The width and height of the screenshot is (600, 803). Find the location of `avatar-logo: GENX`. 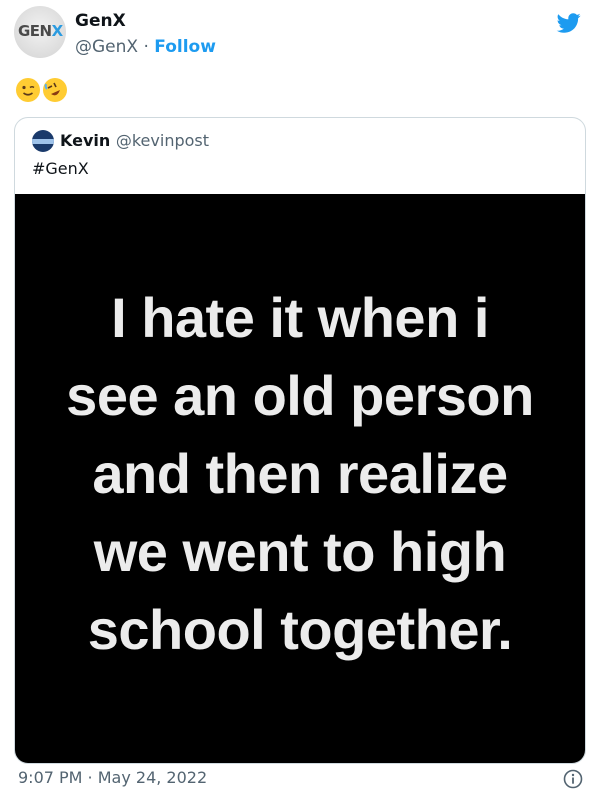

avatar-logo: GENX is located at coordinates (40, 31).